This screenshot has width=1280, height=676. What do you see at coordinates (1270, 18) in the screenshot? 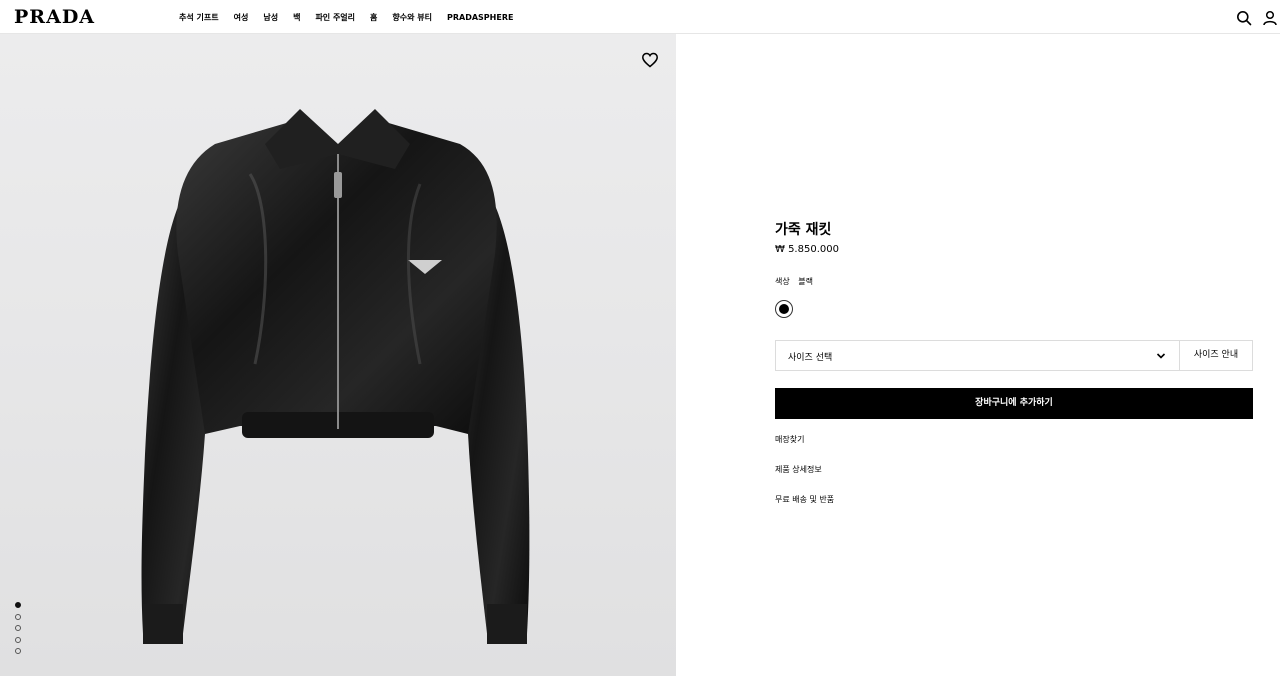
I see `user-icon` at bounding box center [1270, 18].